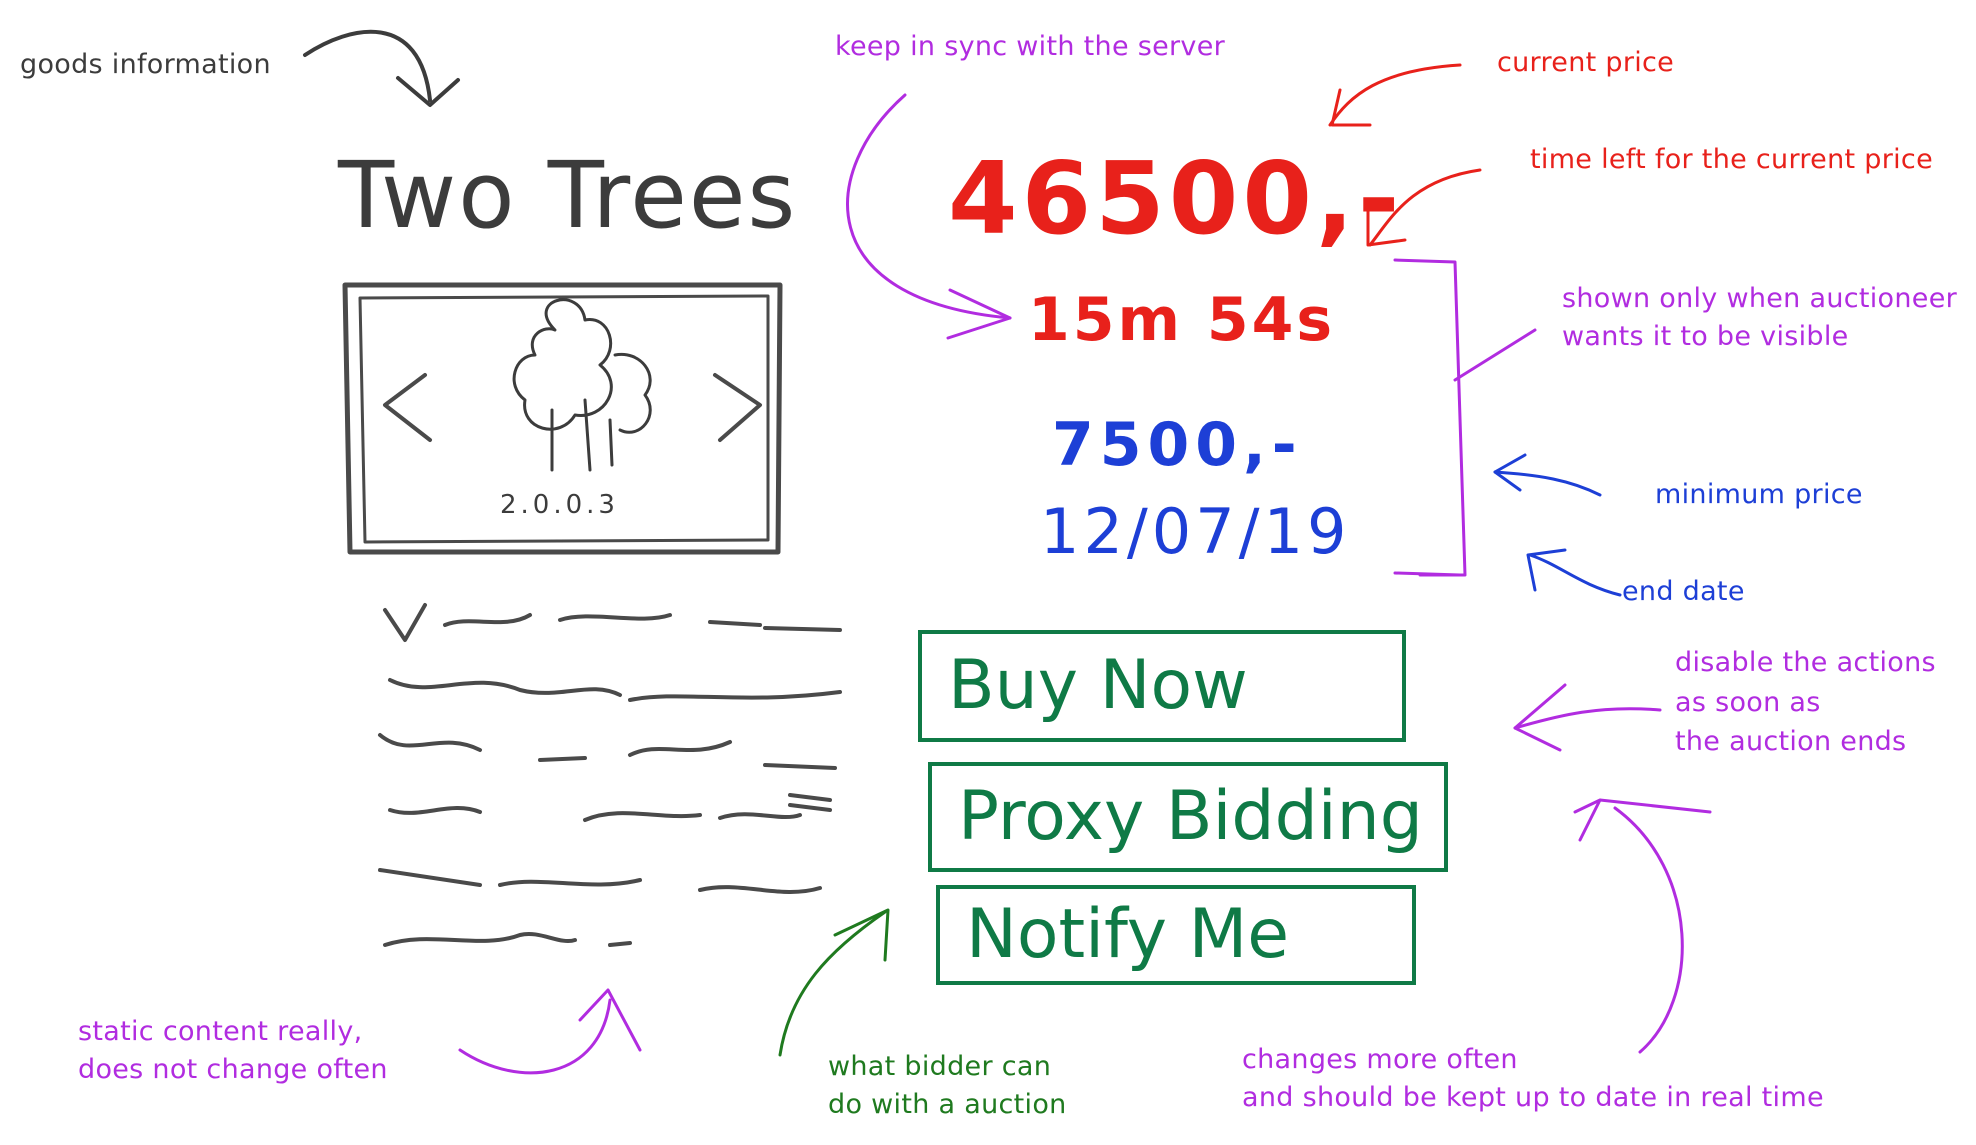 This screenshot has height=1145, width=1976. Describe the element at coordinates (1351, 107) in the screenshot. I see `current-price-arrowhead` at that location.